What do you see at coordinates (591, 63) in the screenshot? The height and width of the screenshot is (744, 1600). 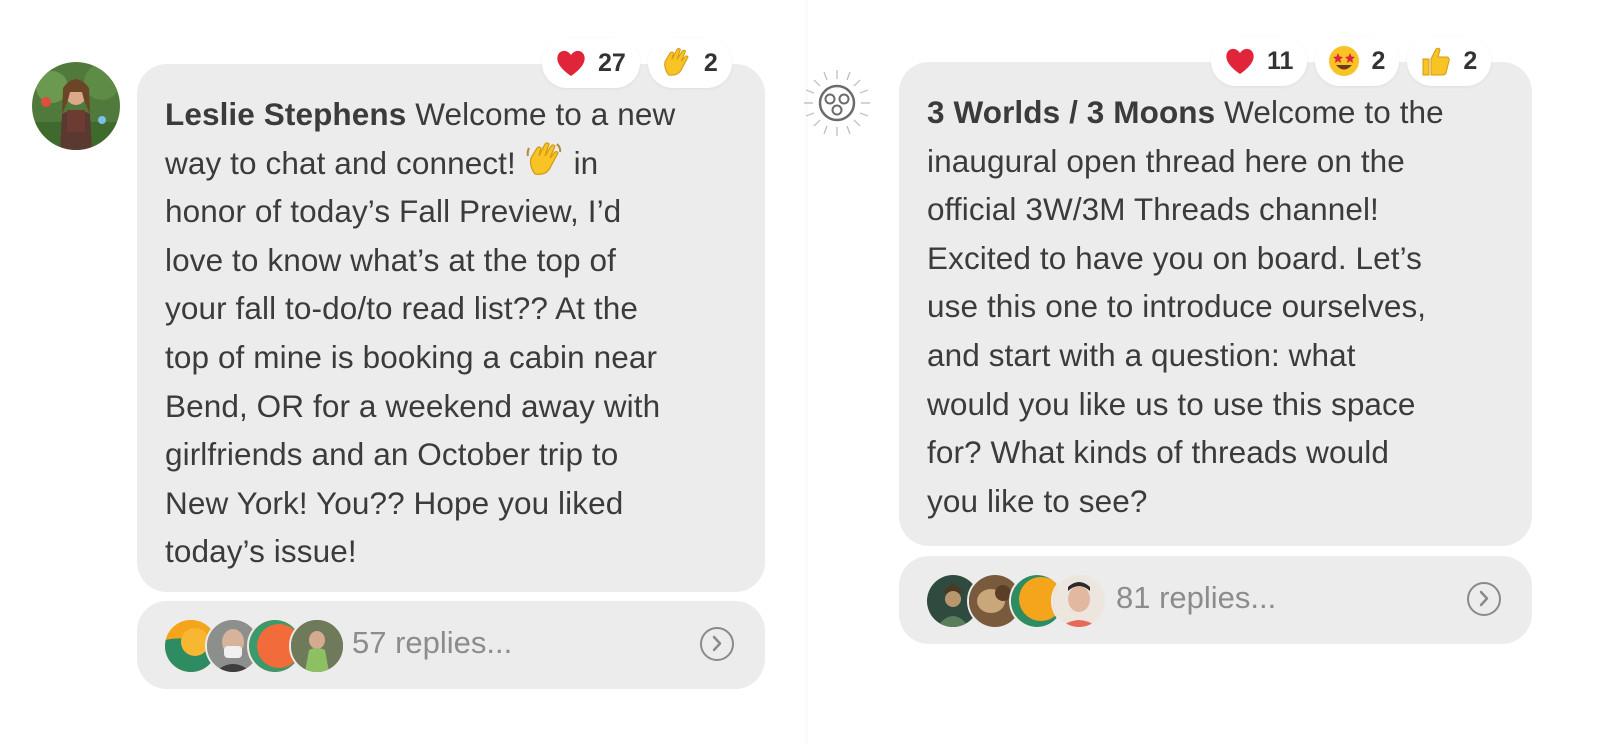 I see `reaction-heart: 27` at bounding box center [591, 63].